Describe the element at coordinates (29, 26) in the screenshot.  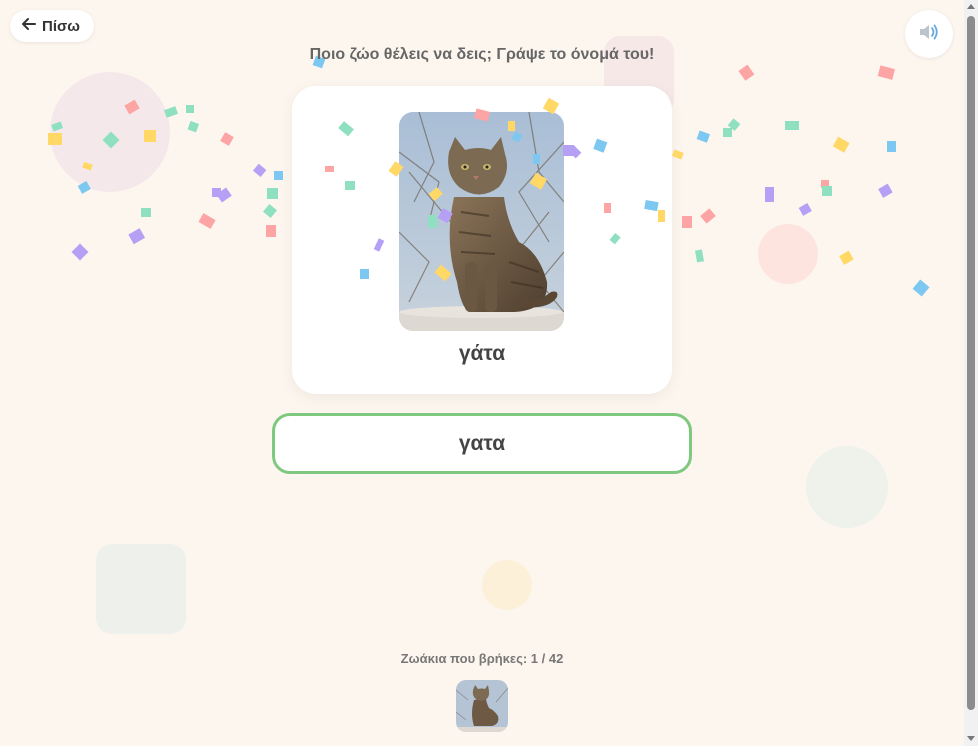
I see `arrow-left-icon` at that location.